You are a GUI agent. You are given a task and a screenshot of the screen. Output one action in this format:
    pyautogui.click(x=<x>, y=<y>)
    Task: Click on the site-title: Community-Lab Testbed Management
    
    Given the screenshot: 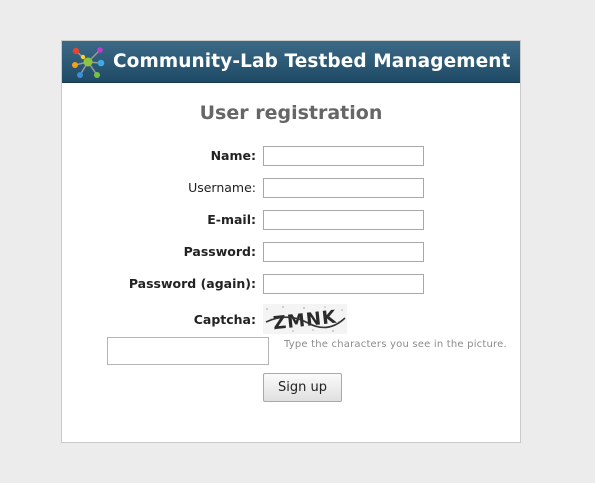 What is the action you would take?
    pyautogui.click(x=312, y=61)
    